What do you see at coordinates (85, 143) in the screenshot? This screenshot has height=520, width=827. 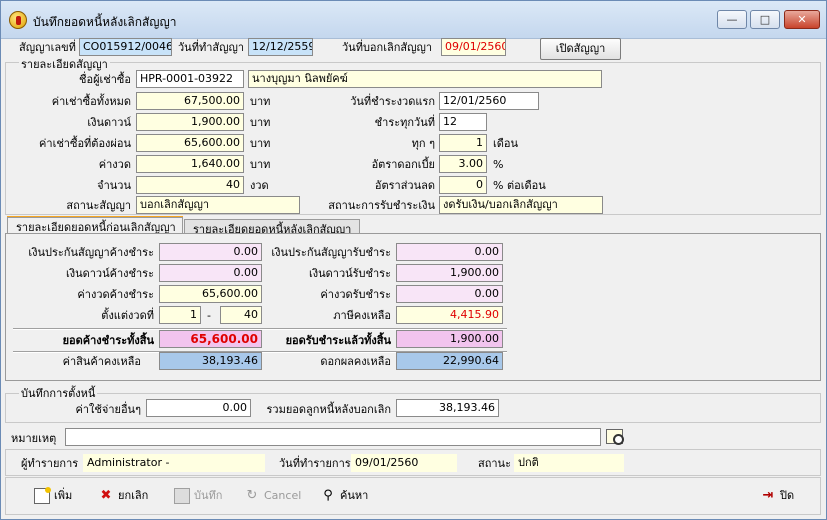 I see `installment-rent-label: ค่าเช่าซื้อที่ต้องผ่อน` at bounding box center [85, 143].